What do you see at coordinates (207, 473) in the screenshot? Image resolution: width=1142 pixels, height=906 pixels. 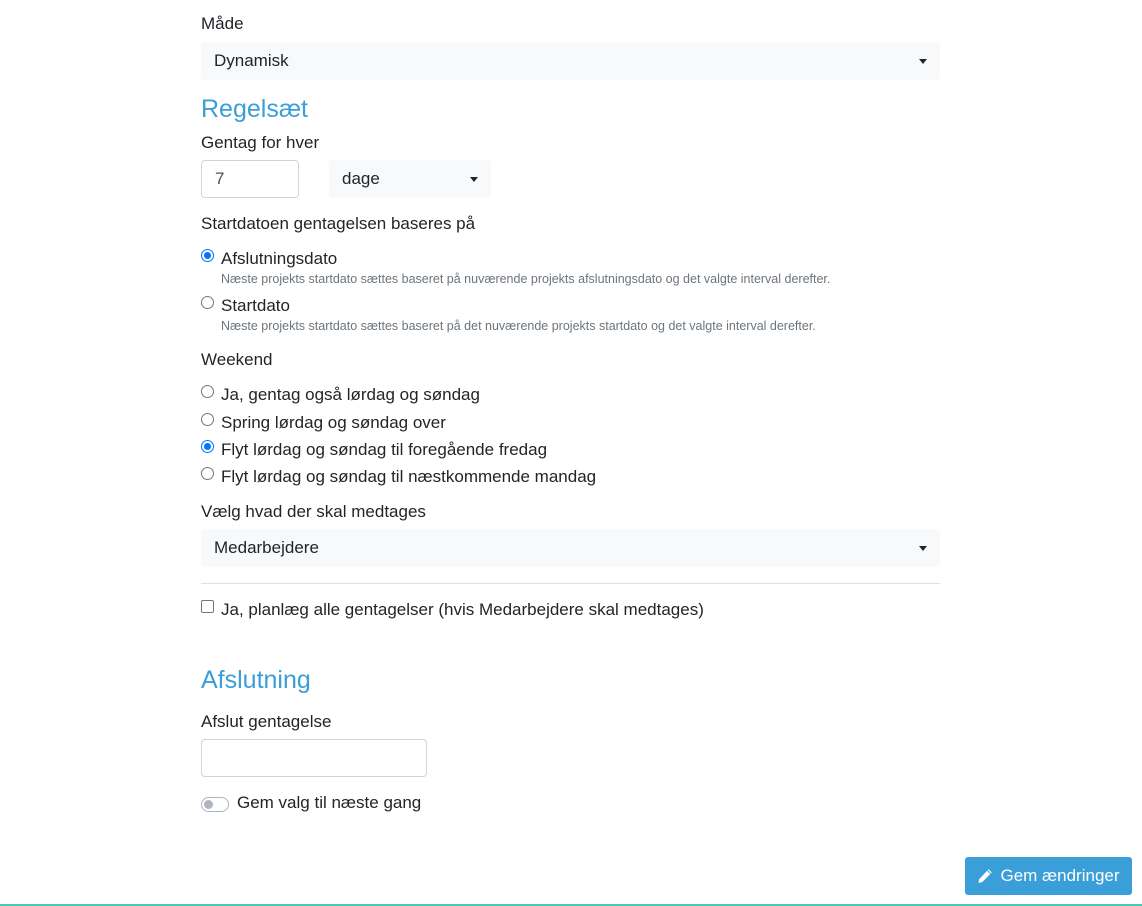 I see `radio-weekend-monday` at bounding box center [207, 473].